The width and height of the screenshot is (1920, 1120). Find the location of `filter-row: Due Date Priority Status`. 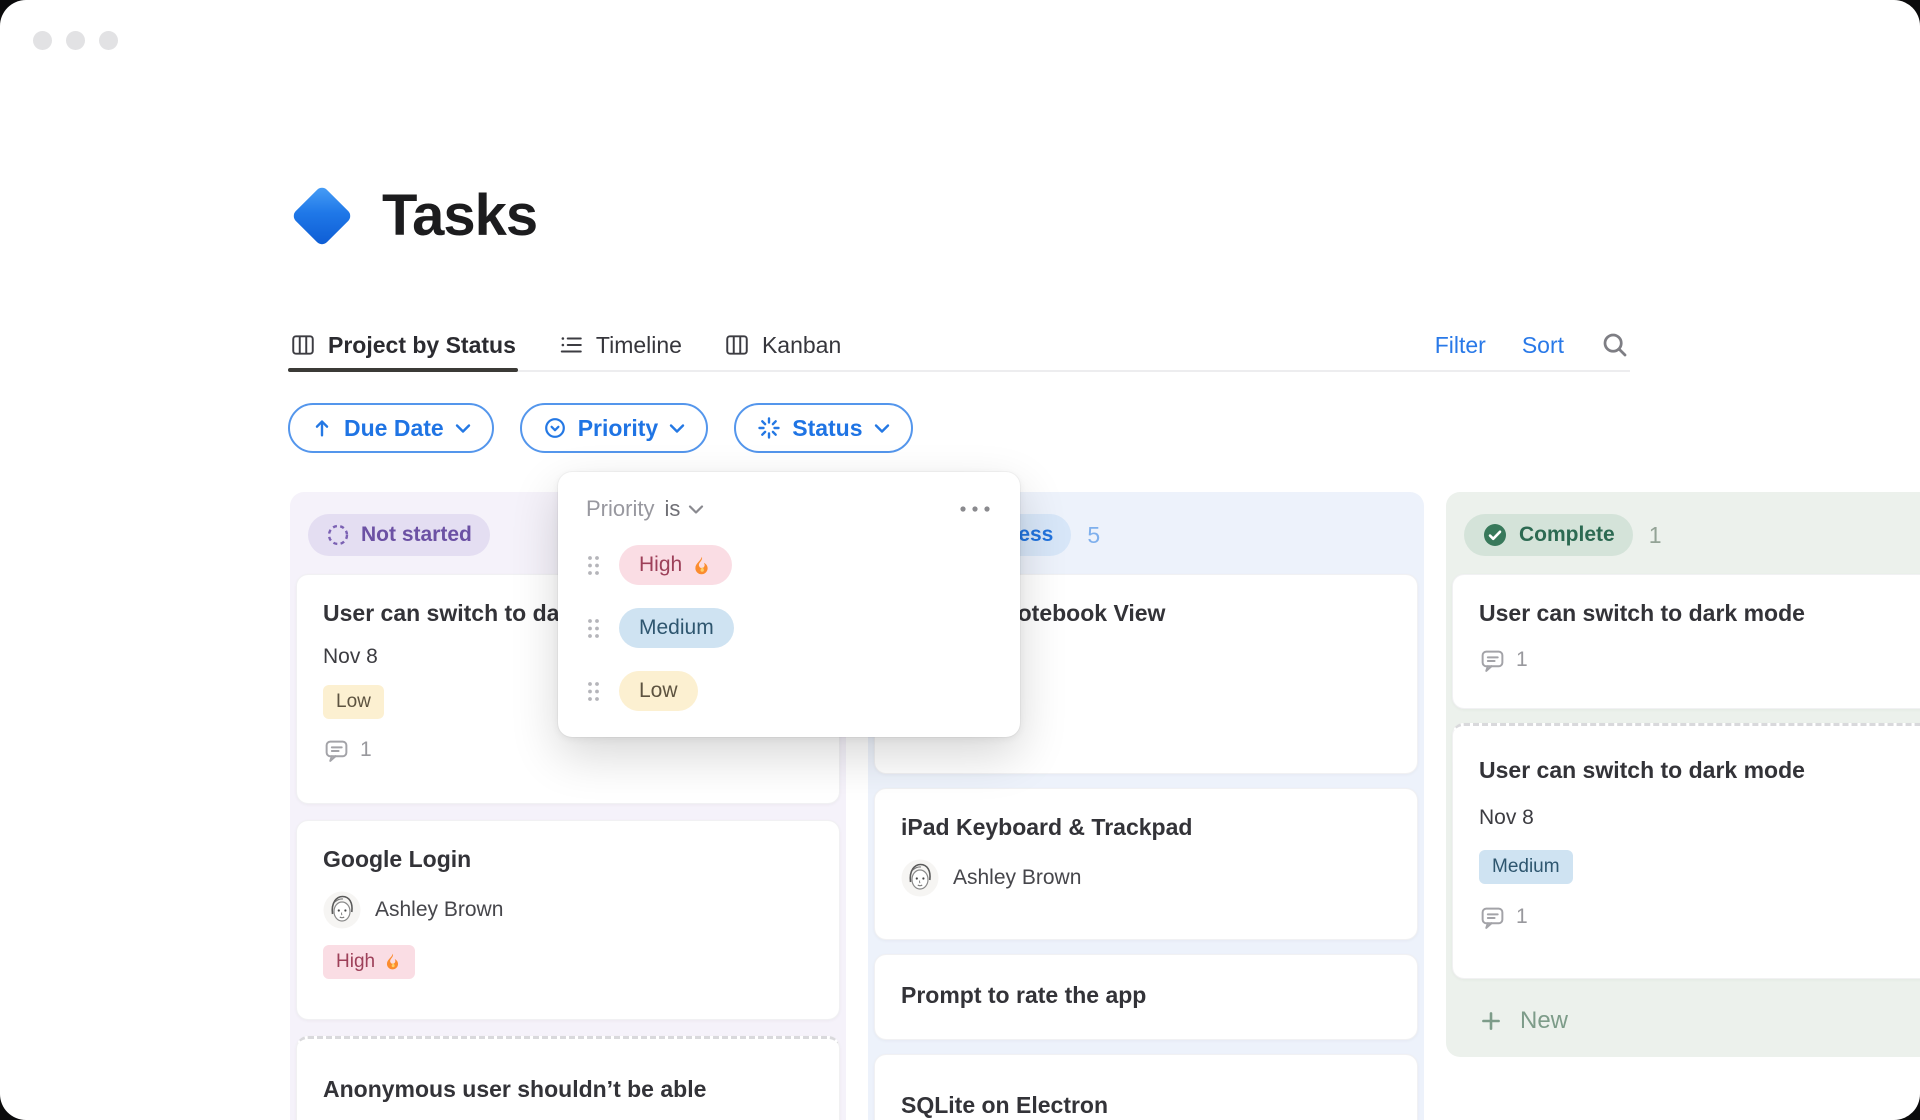

filter-row: Due Date Priority Status is located at coordinates (600, 428).